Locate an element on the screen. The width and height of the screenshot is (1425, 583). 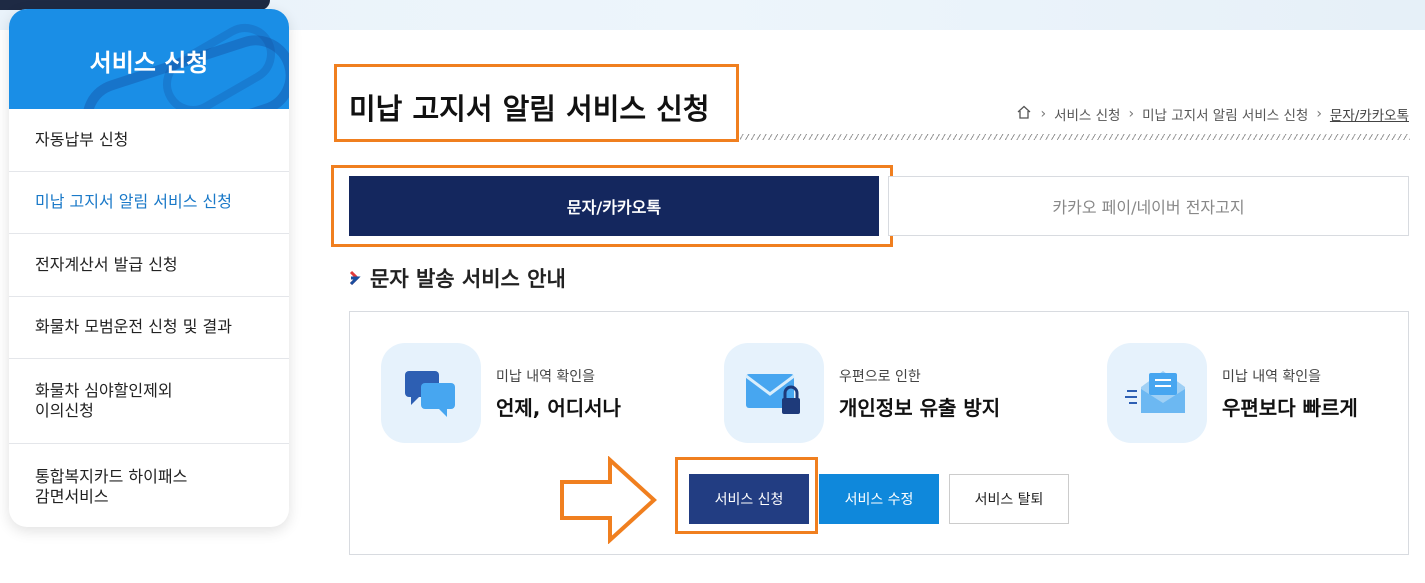
sidebar-item-truck-night-discount: 화물차 심야할인제외 이의신청 is located at coordinates (149, 401).